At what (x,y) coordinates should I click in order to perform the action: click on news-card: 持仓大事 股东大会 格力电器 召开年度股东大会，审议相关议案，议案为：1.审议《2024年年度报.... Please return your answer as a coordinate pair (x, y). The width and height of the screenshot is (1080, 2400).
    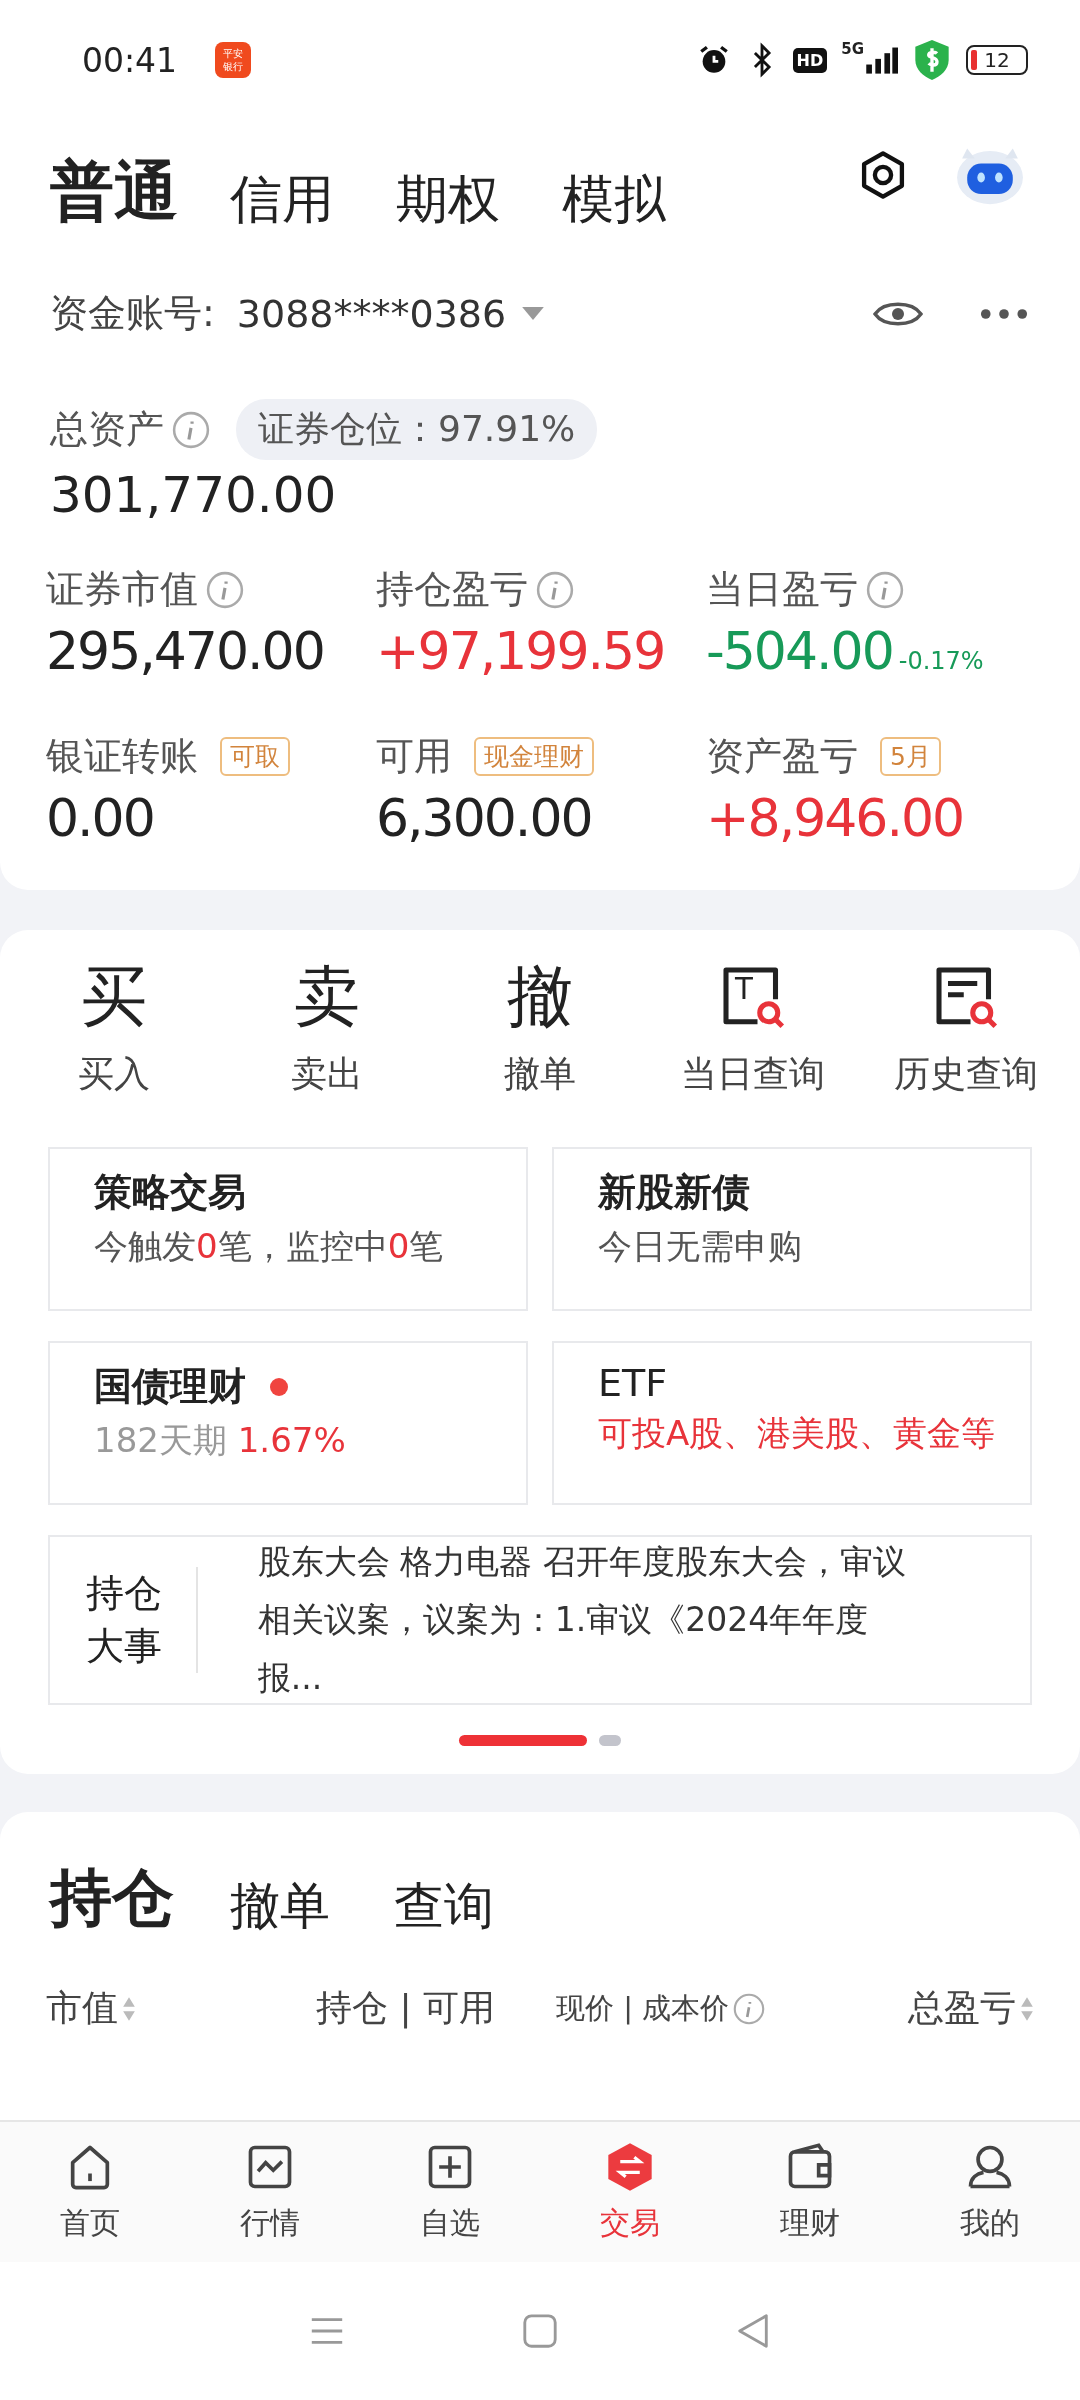
    Looking at the image, I should click on (540, 1620).